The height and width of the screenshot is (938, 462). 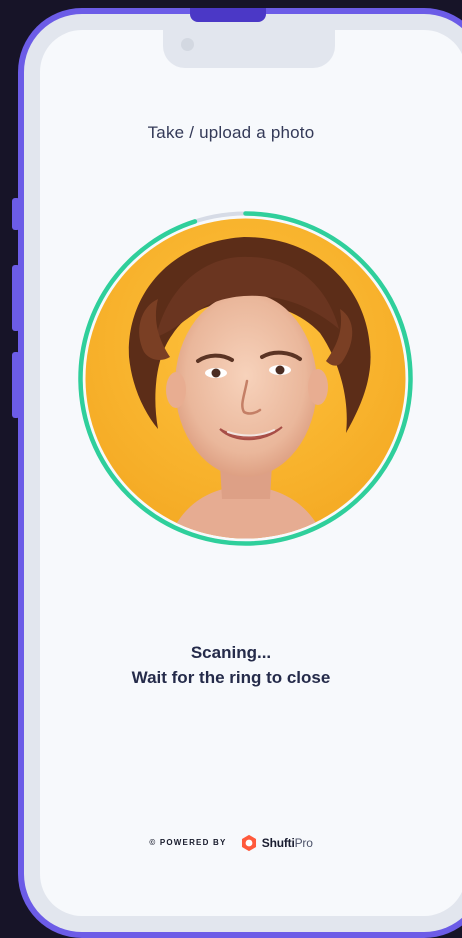 I want to click on status-instruction: Wait for the ring to close, so click(x=231, y=677).